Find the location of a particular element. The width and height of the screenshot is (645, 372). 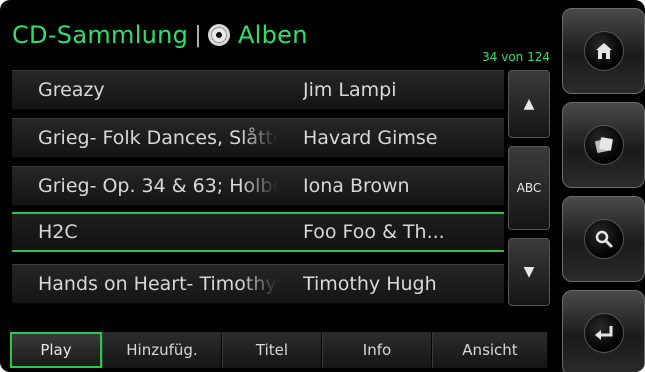

title-bar: CD-Sammlung | Alben is located at coordinates (160, 35).